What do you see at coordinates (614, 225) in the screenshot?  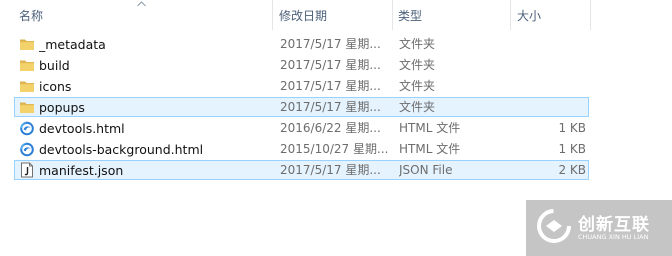 I see `watermark-title: 创新互联` at bounding box center [614, 225].